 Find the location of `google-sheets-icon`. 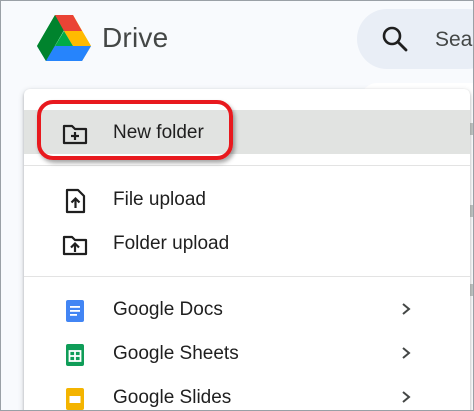

google-sheets-icon is located at coordinates (75, 355).